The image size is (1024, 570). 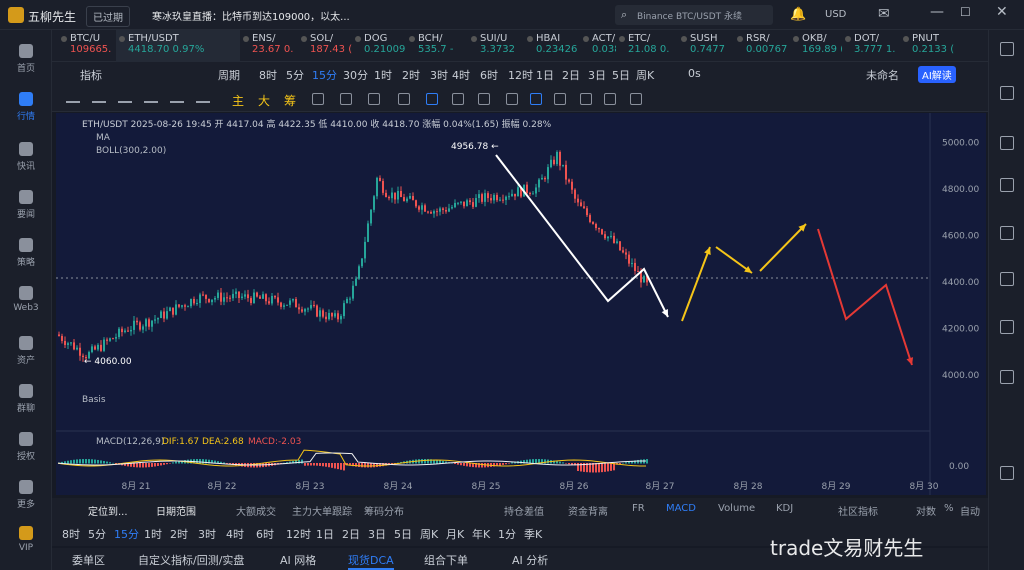 I want to click on bottom-interval-3: 1时, so click(x=153, y=534).